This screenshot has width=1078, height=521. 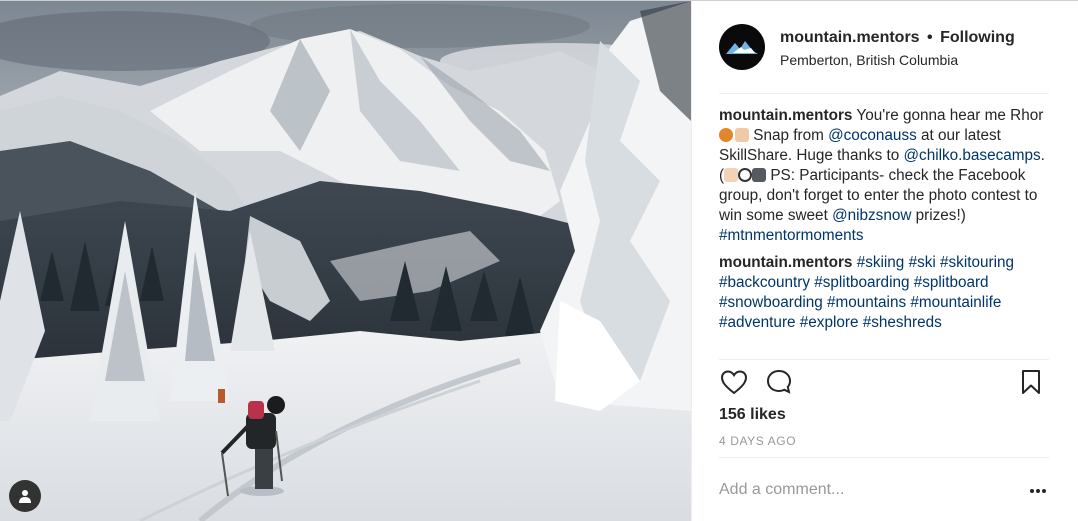 I want to click on hashtag-link: #mountainlife, so click(x=955, y=302).